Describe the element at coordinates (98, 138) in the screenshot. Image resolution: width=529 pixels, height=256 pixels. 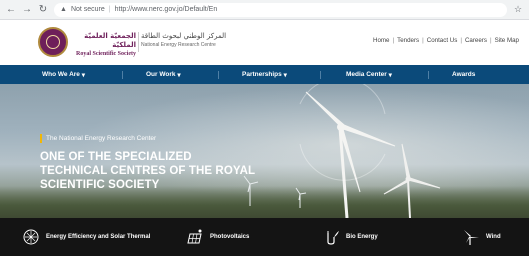
I see `hero-subtitle: The National Energy Research Center` at that location.